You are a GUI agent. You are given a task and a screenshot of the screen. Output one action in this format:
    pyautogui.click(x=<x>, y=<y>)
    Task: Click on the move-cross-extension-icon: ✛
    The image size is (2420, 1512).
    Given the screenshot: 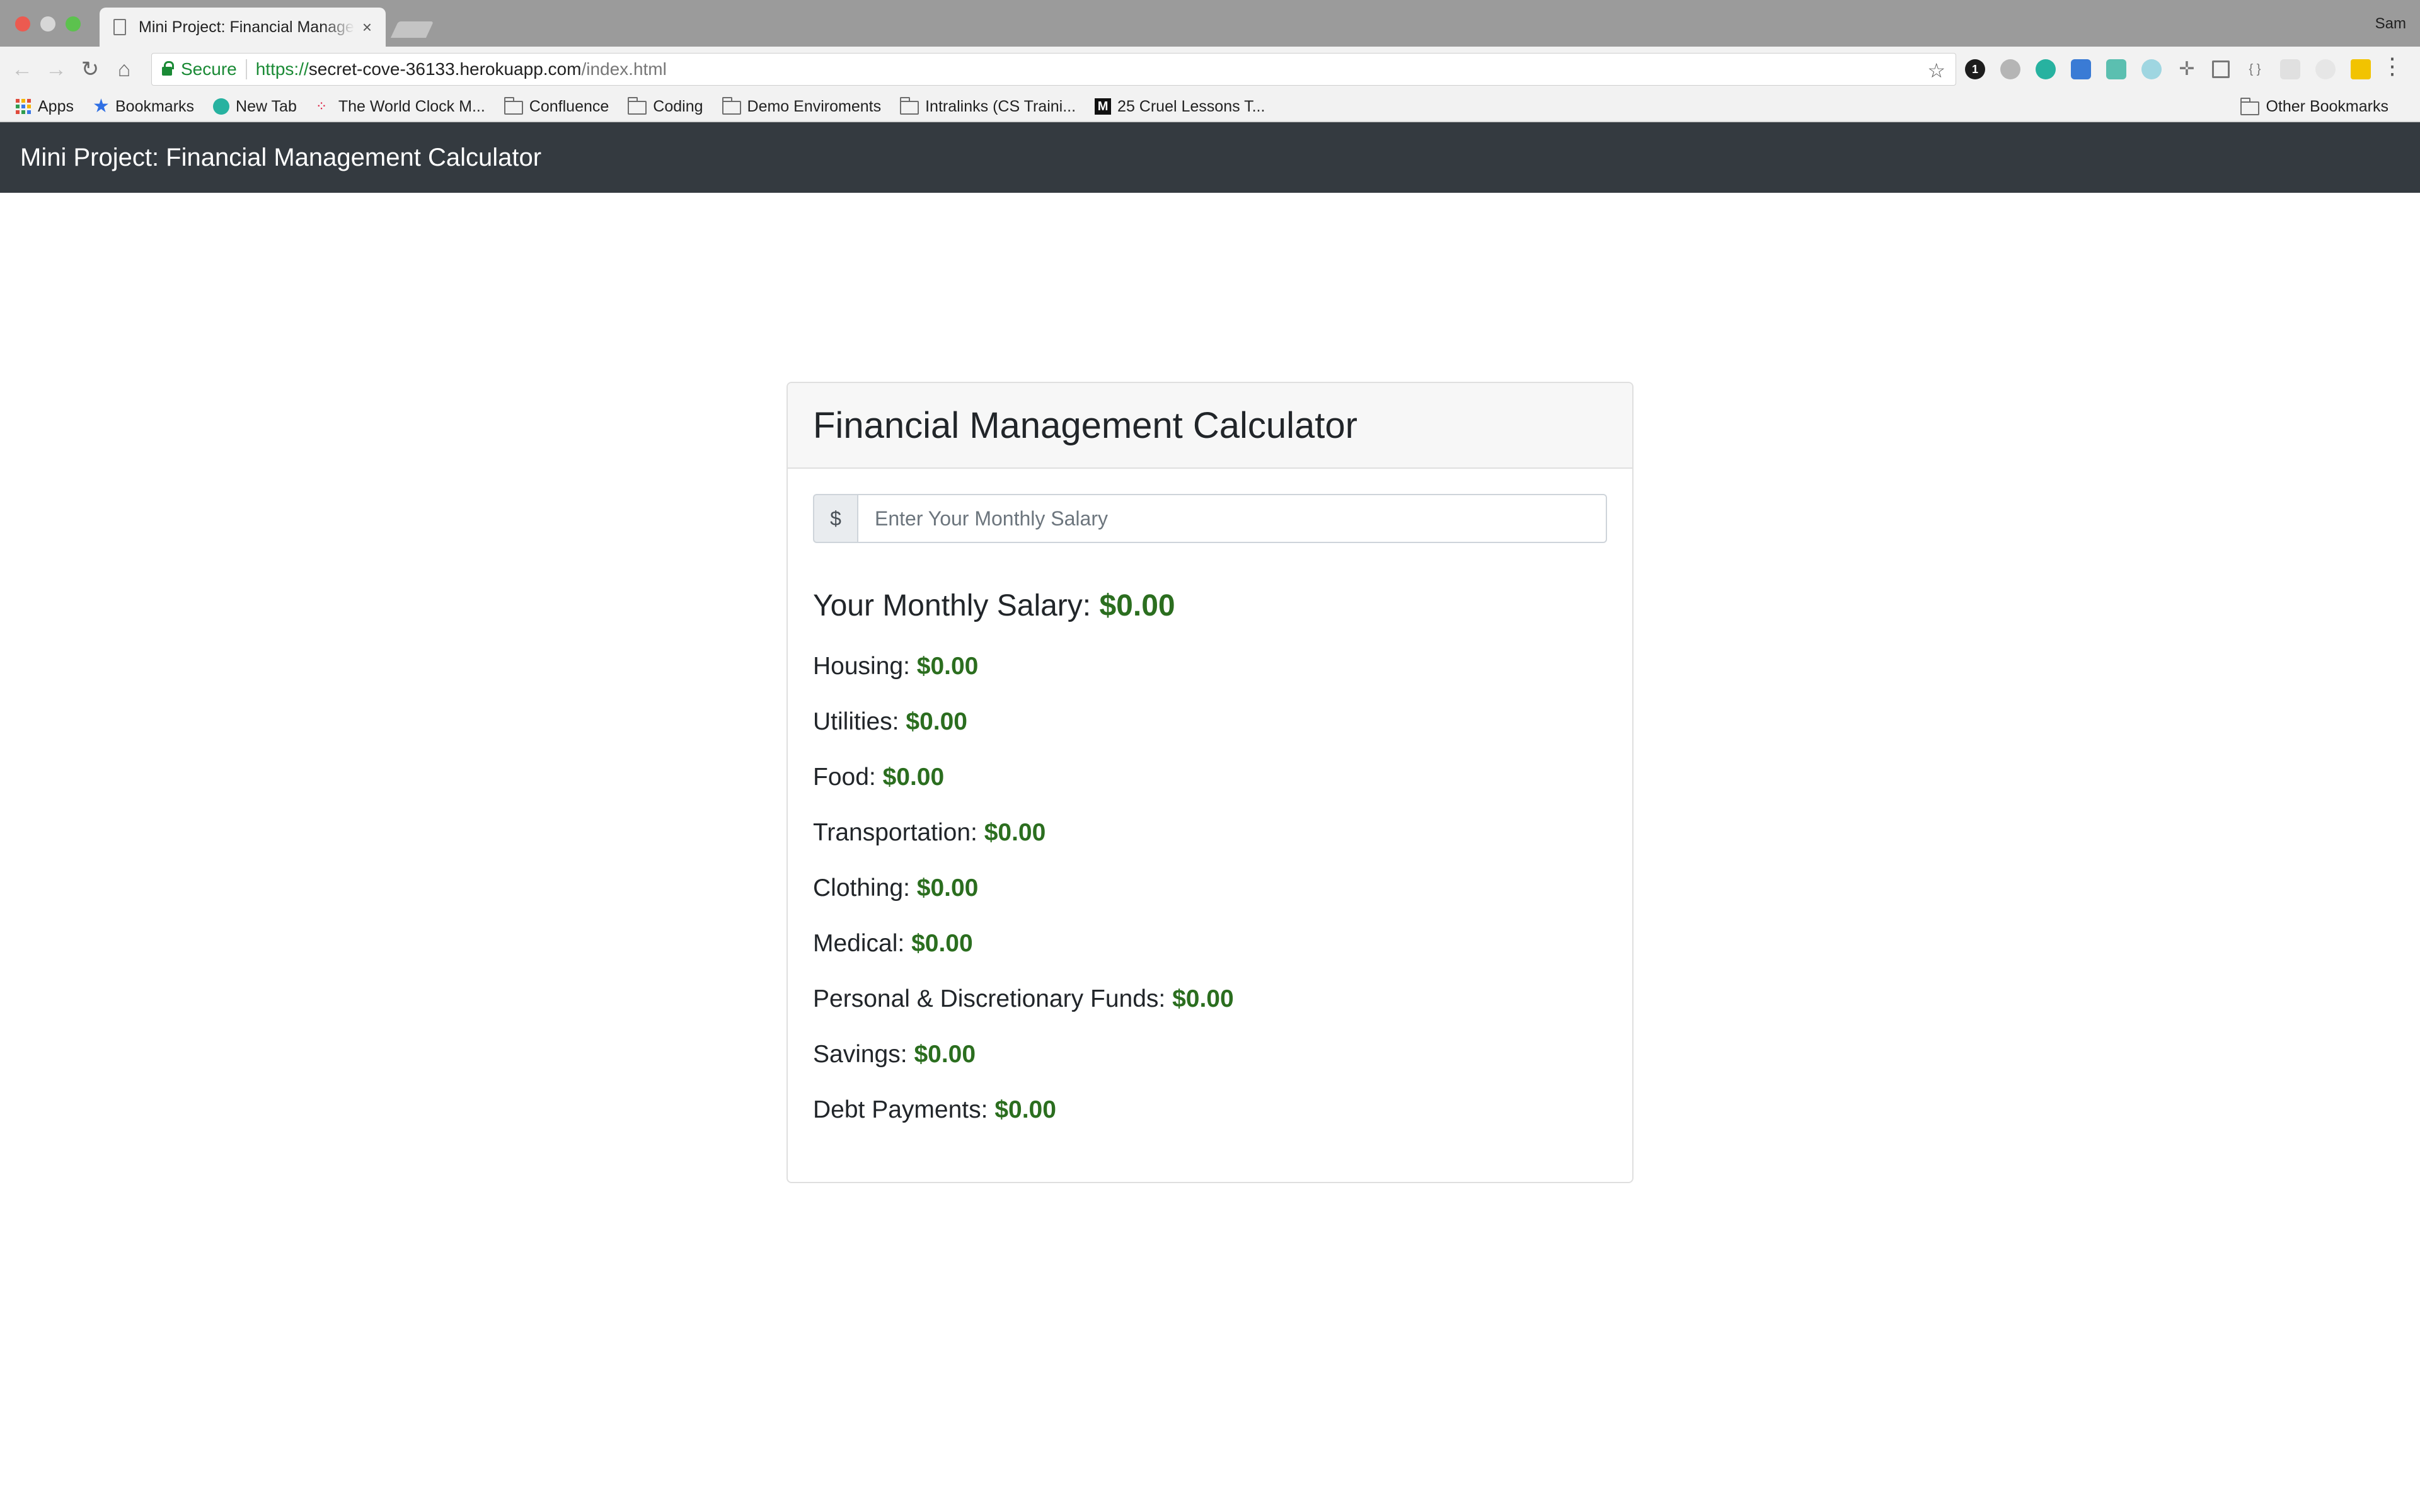 What is the action you would take?
    pyautogui.click(x=2187, y=69)
    